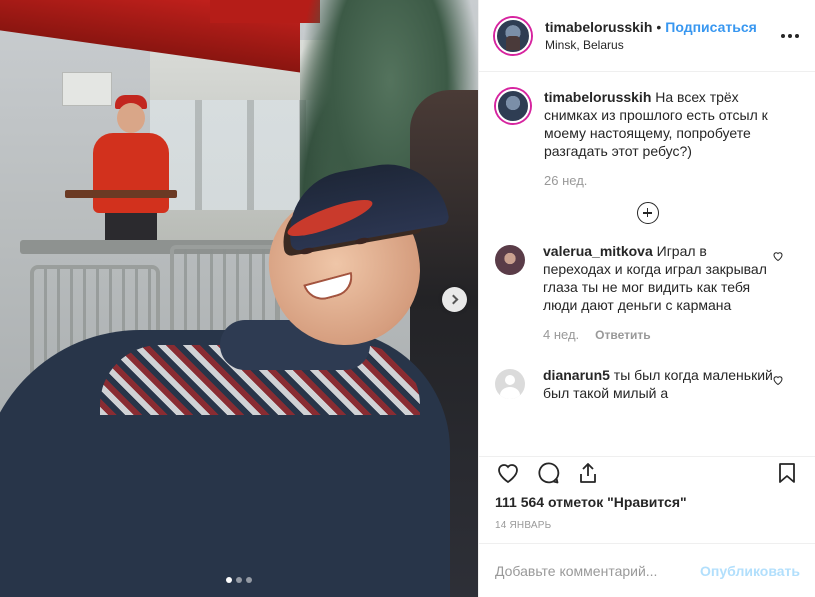 The height and width of the screenshot is (597, 815). Describe the element at coordinates (790, 35) in the screenshot. I see `more-icon` at that location.